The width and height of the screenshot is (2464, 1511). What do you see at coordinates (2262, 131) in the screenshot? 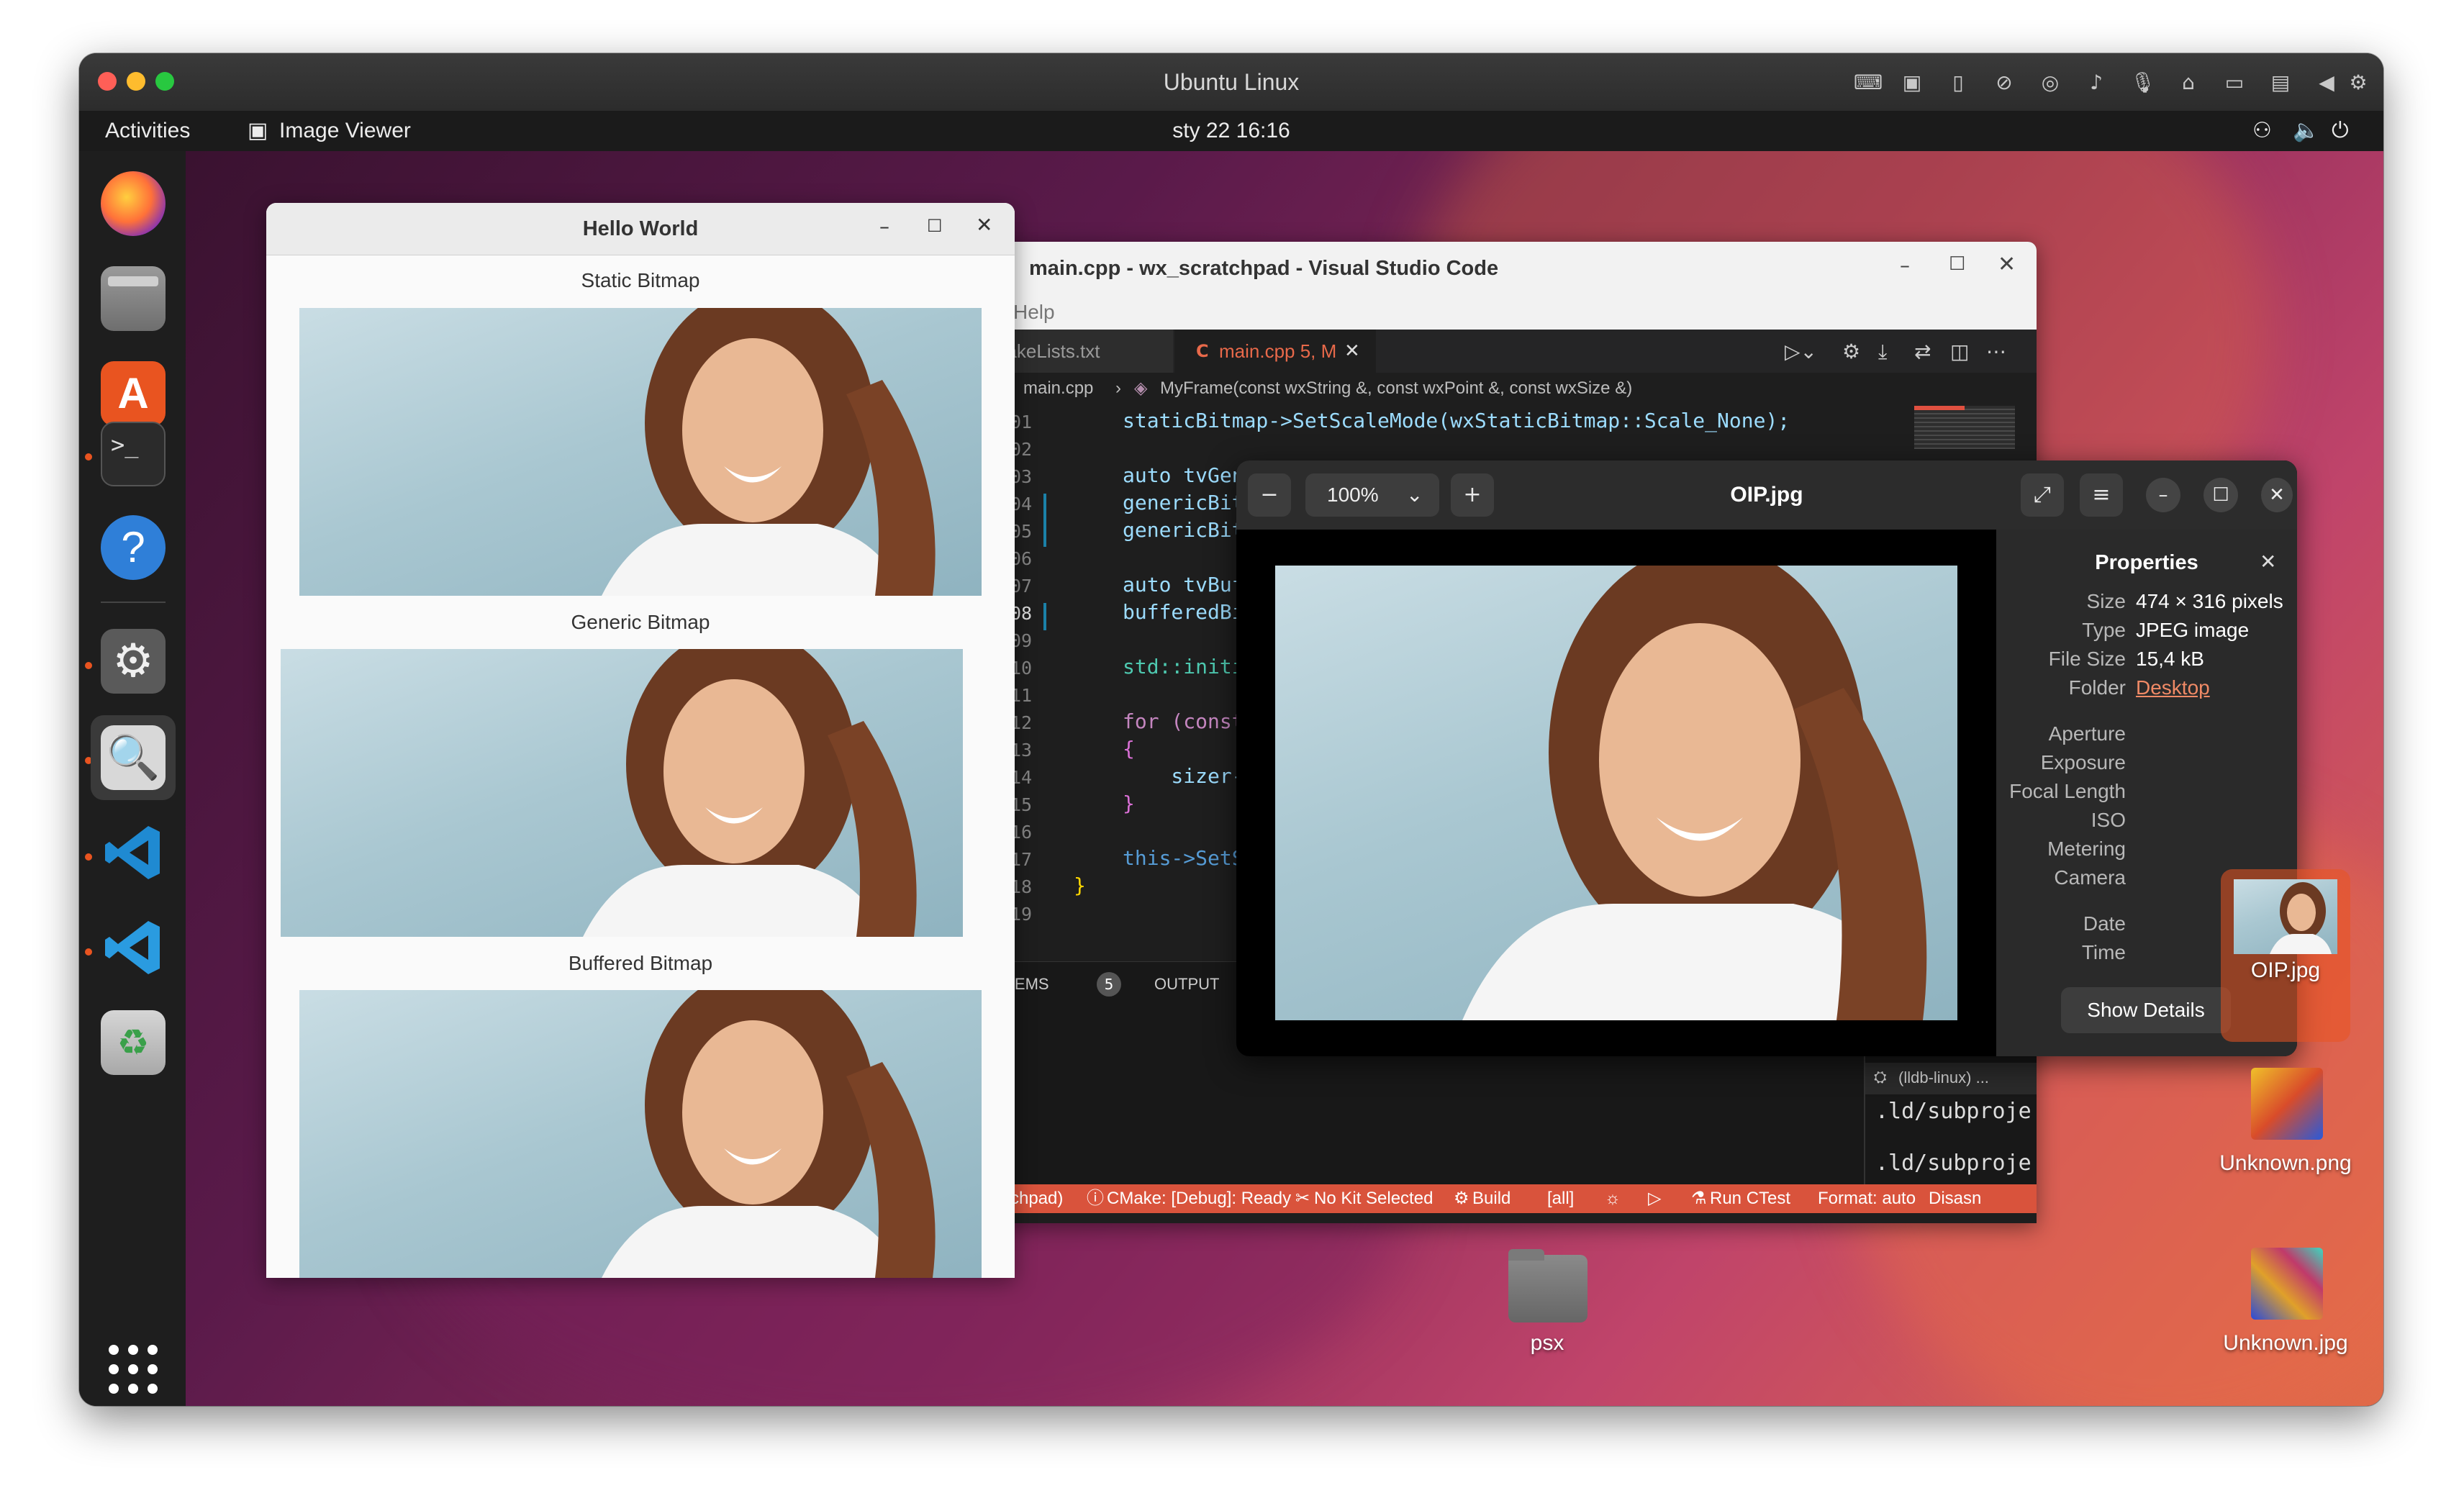
I see `network-status-icon: ⚇` at bounding box center [2262, 131].